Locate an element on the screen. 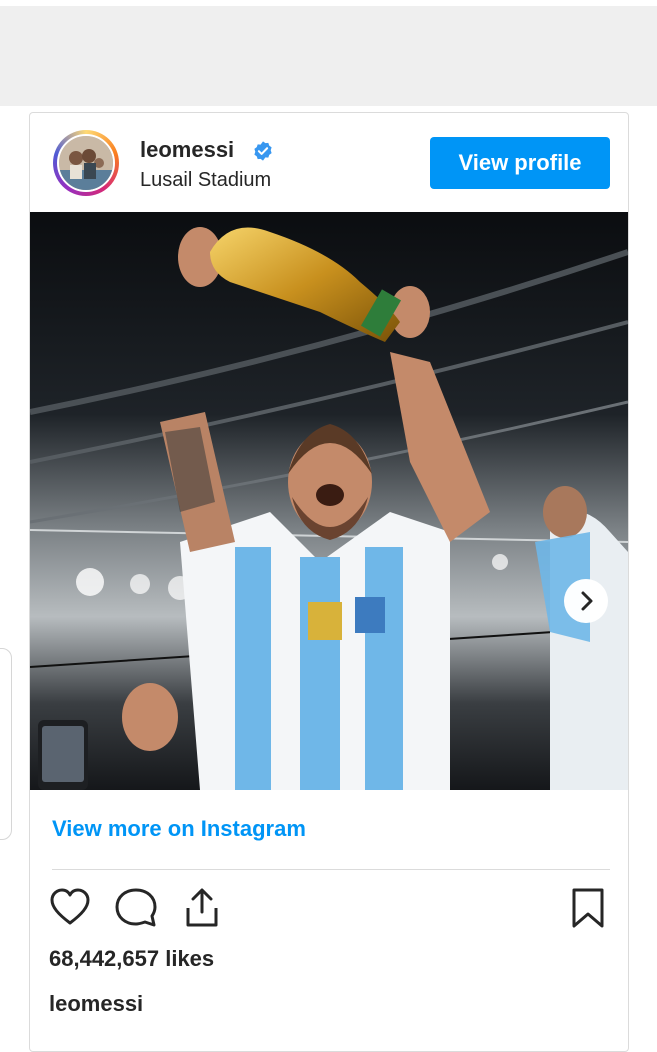 The width and height of the screenshot is (657, 1052). likes-count: 68,442,657 likes is located at coordinates (131, 959).